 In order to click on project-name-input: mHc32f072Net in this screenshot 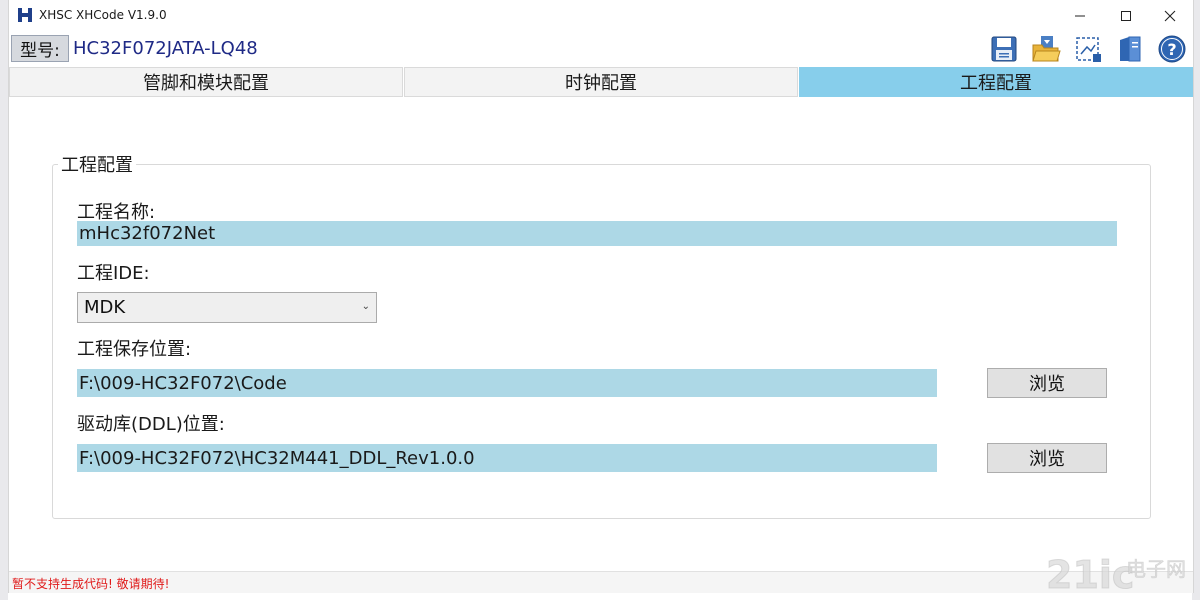, I will do `click(597, 233)`.